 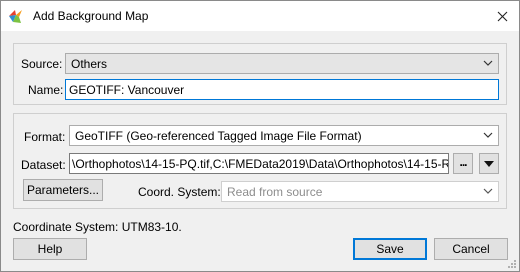 What do you see at coordinates (260, 16) in the screenshot?
I see `title-bar: Add Background Map` at bounding box center [260, 16].